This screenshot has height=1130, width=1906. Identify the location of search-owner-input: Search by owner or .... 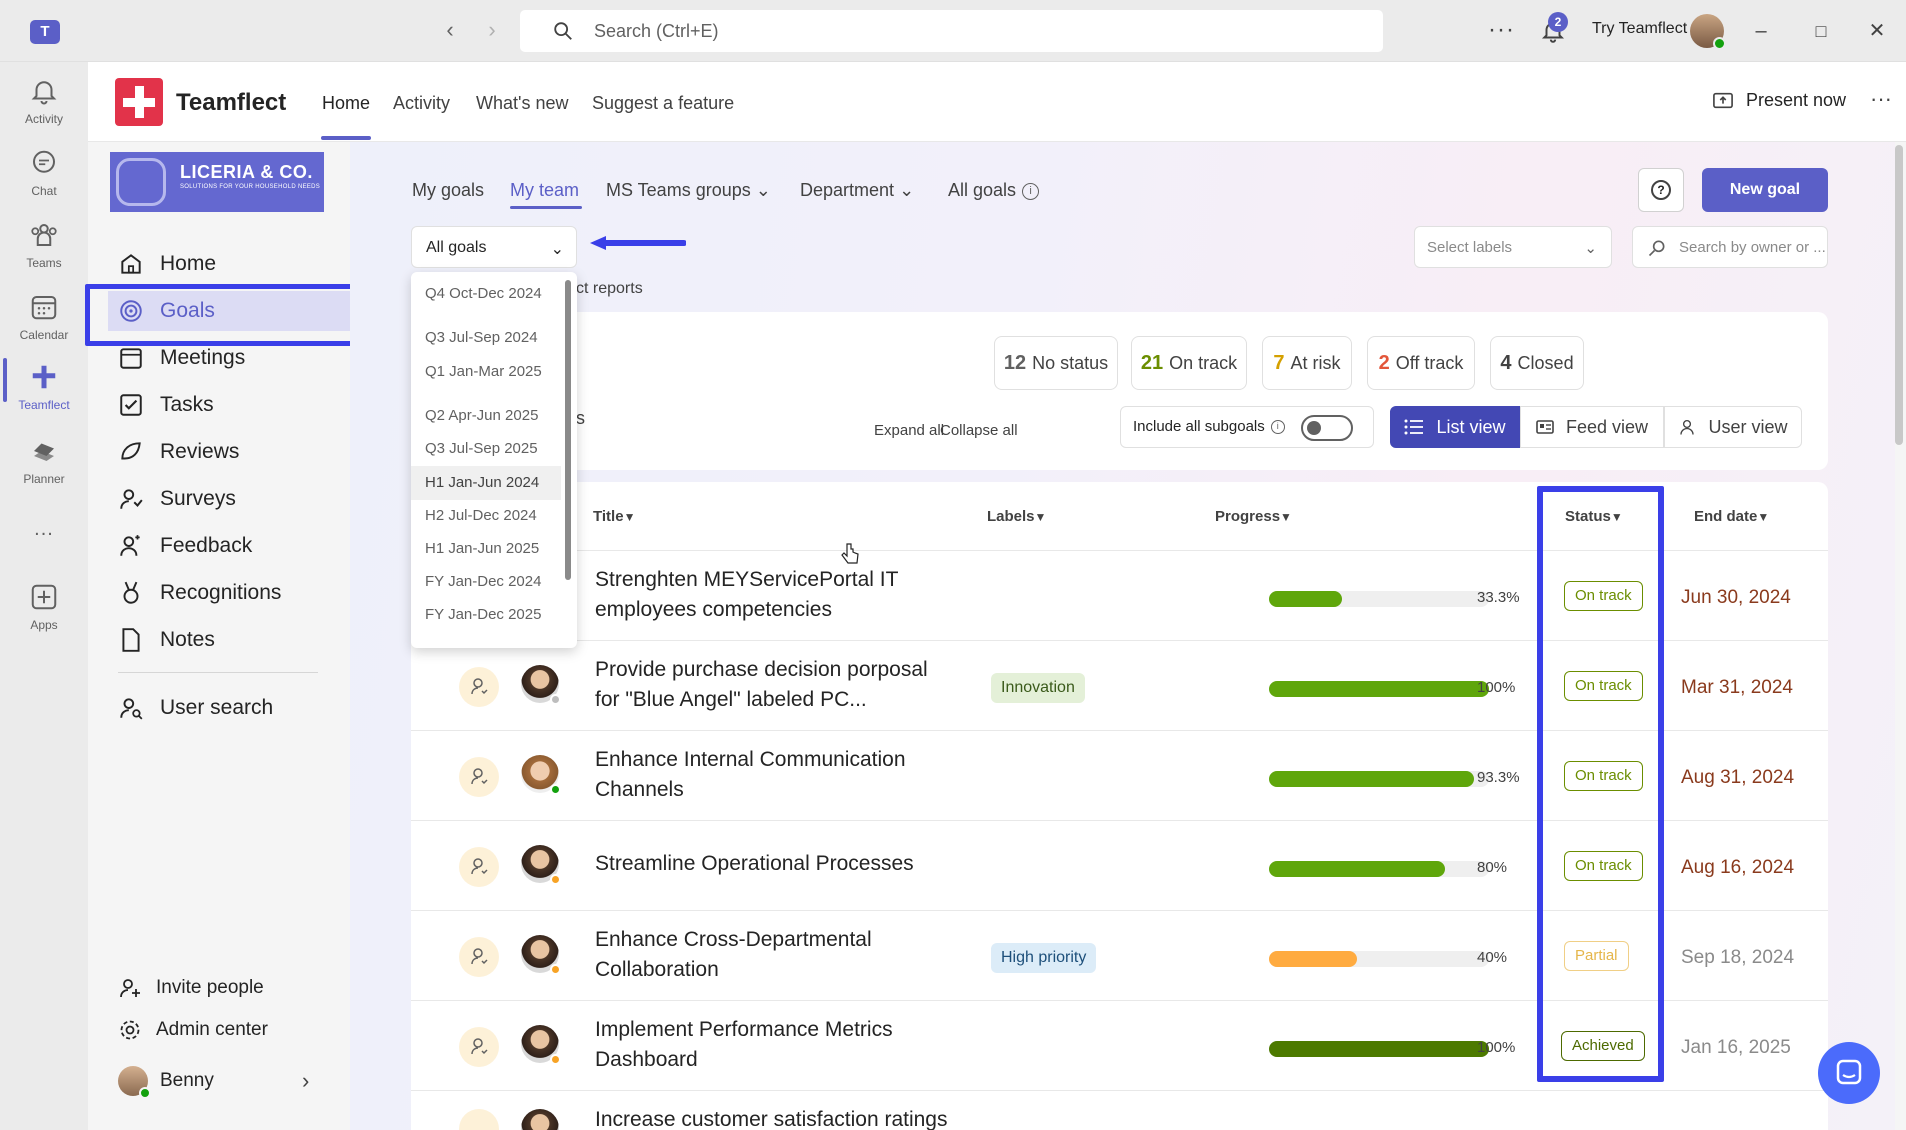
(1730, 247).